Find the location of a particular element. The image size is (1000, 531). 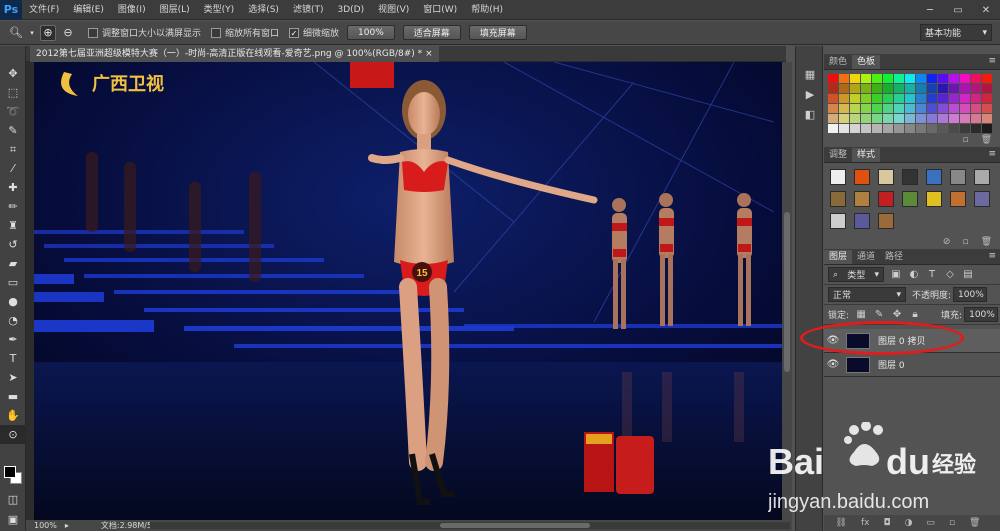

swatches-grid is located at coordinates (912, 101).